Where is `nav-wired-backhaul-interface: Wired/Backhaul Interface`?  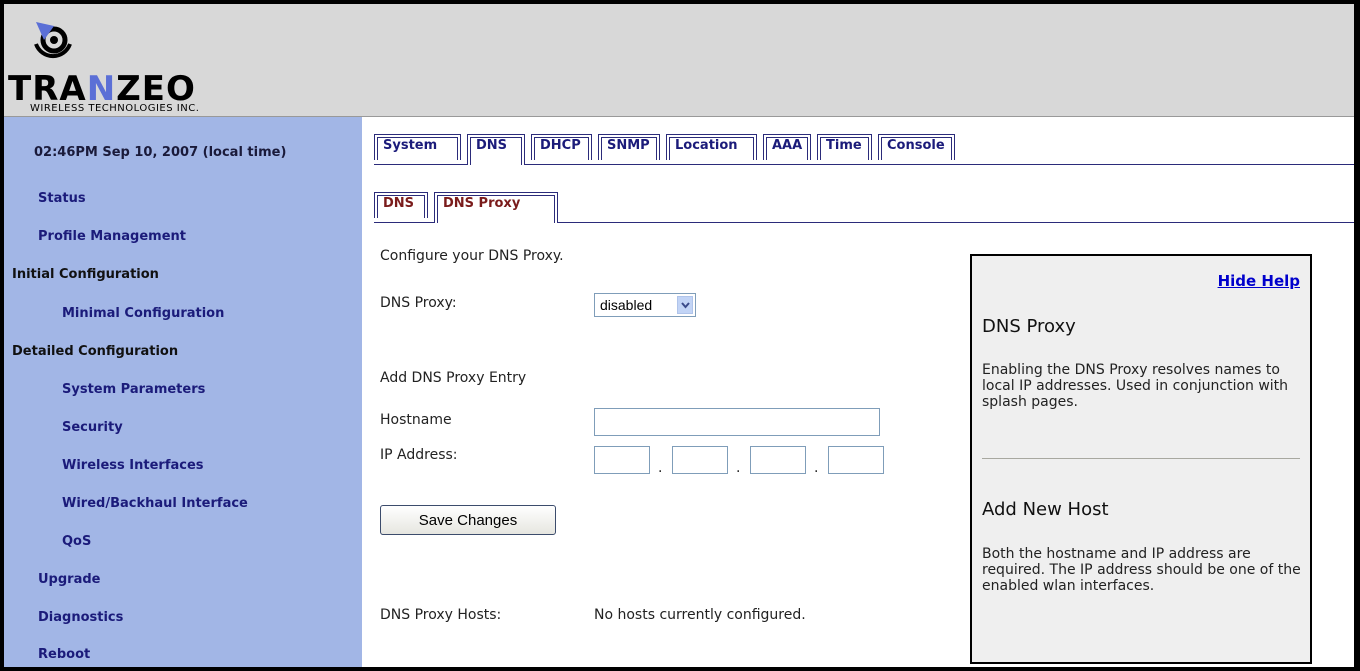
nav-wired-backhaul-interface: Wired/Backhaul Interface is located at coordinates (155, 503).